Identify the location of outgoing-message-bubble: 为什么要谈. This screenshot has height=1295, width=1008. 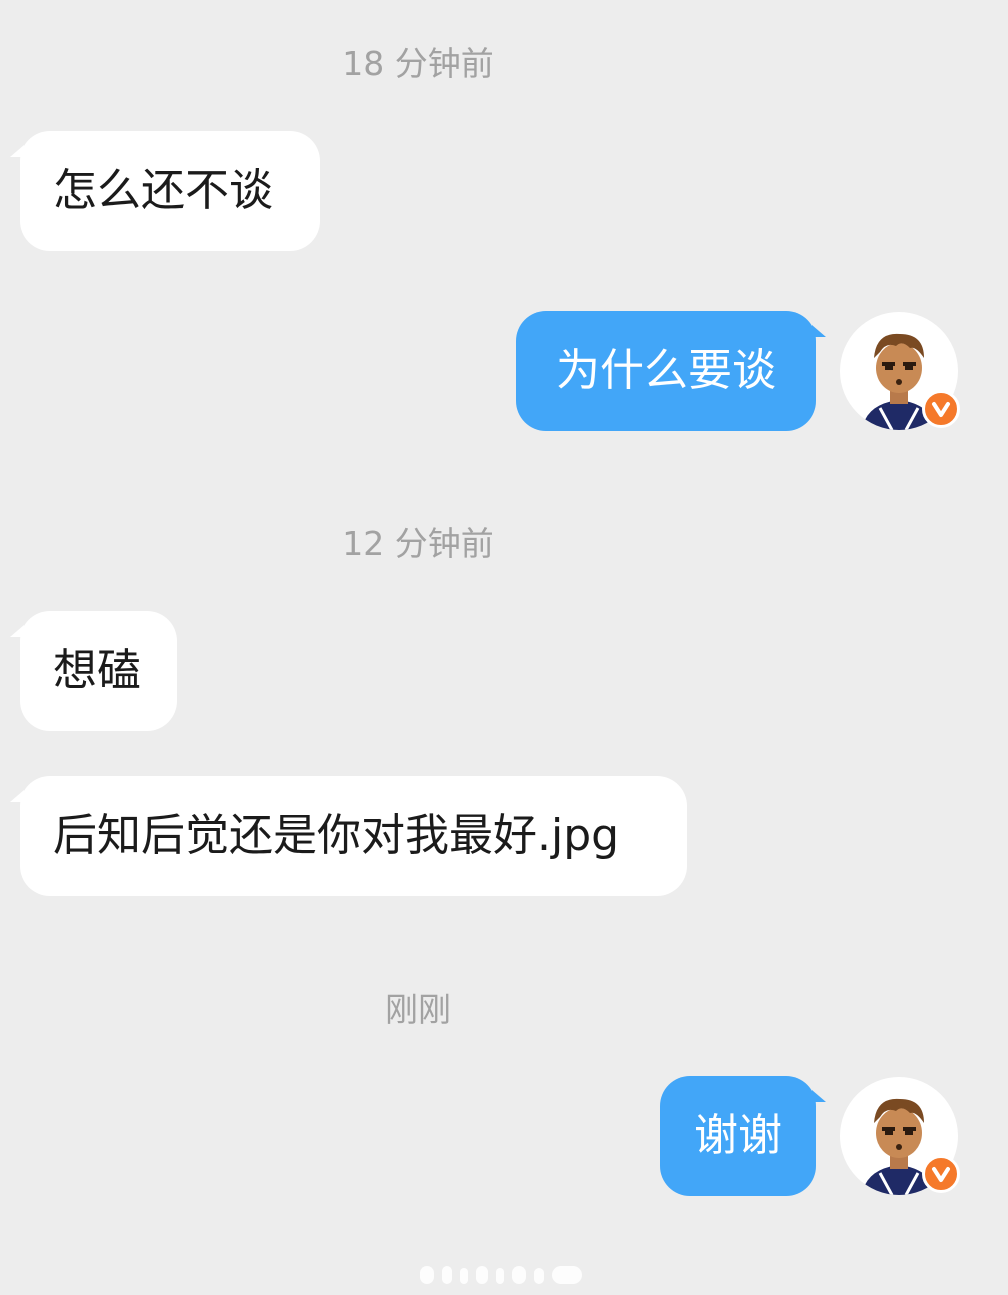
(671, 371).